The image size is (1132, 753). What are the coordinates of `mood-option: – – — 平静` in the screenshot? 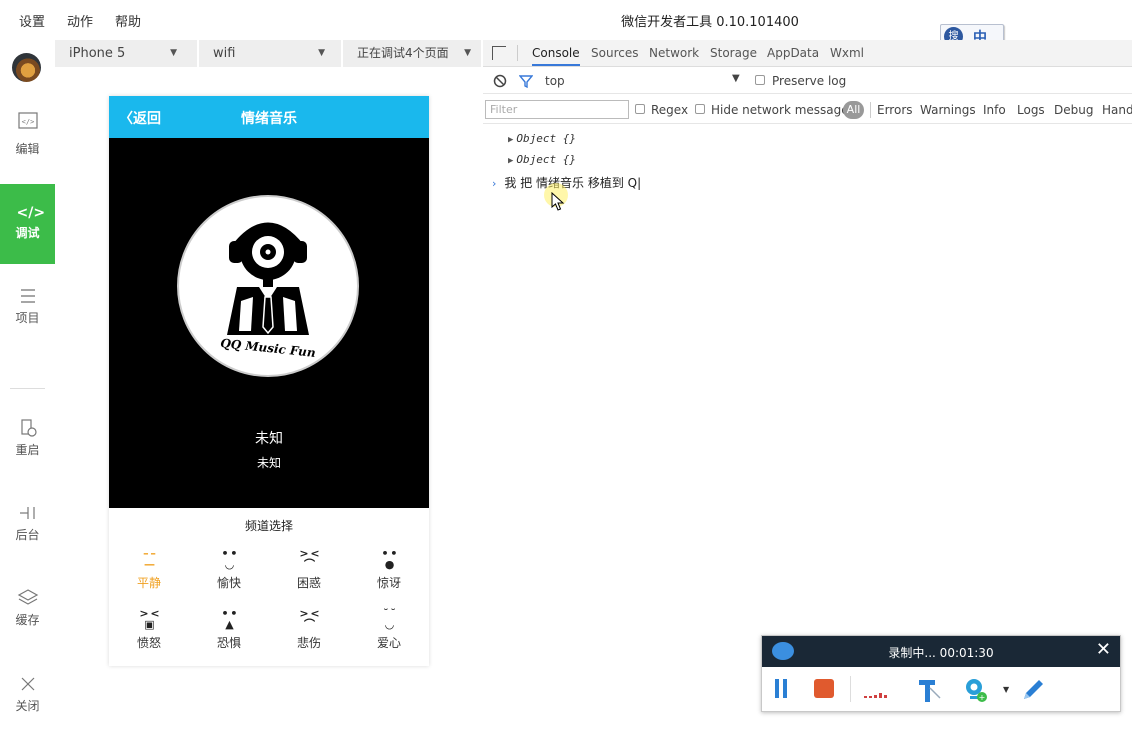 It's located at (149, 569).